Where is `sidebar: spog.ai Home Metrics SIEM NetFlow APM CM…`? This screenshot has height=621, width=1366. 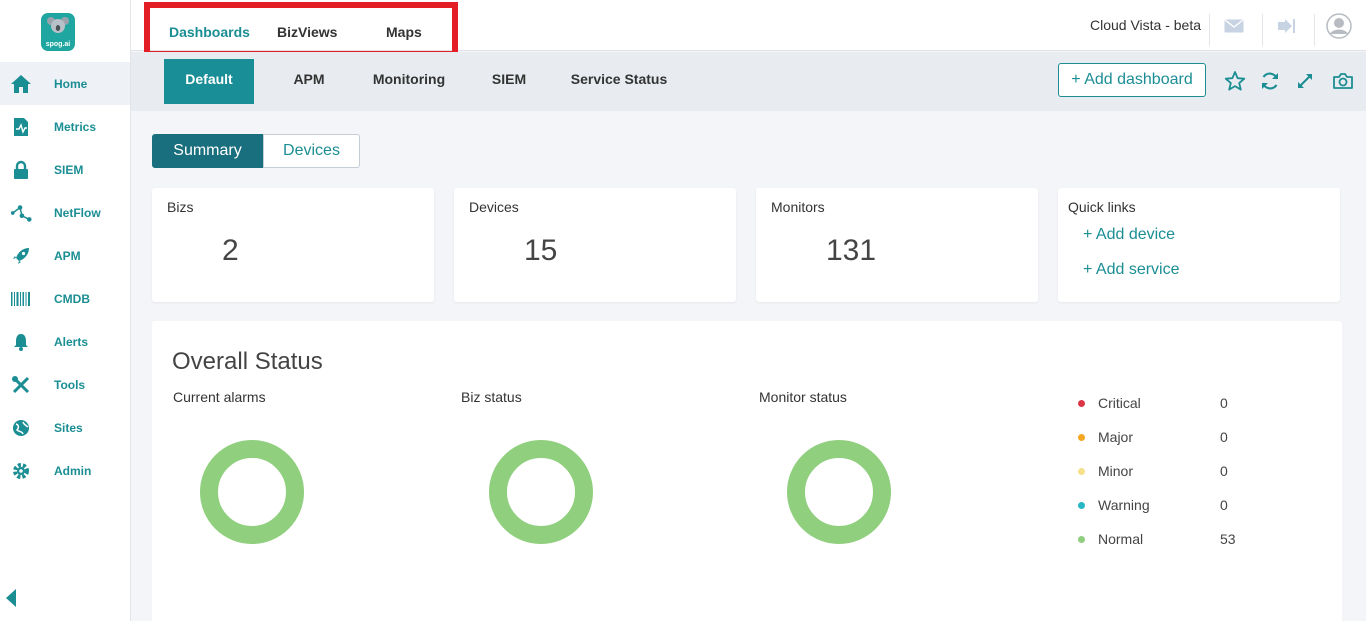
sidebar: spog.ai Home Metrics SIEM NetFlow APM CM… is located at coordinates (65, 310).